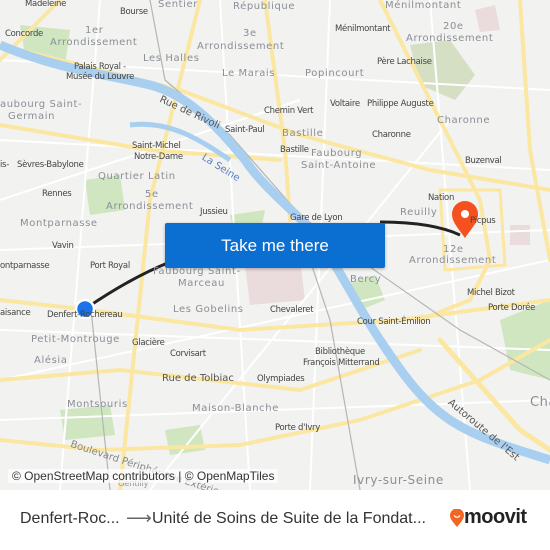  Describe the element at coordinates (188, 354) in the screenshot. I see `map-label: Corvisart` at that location.